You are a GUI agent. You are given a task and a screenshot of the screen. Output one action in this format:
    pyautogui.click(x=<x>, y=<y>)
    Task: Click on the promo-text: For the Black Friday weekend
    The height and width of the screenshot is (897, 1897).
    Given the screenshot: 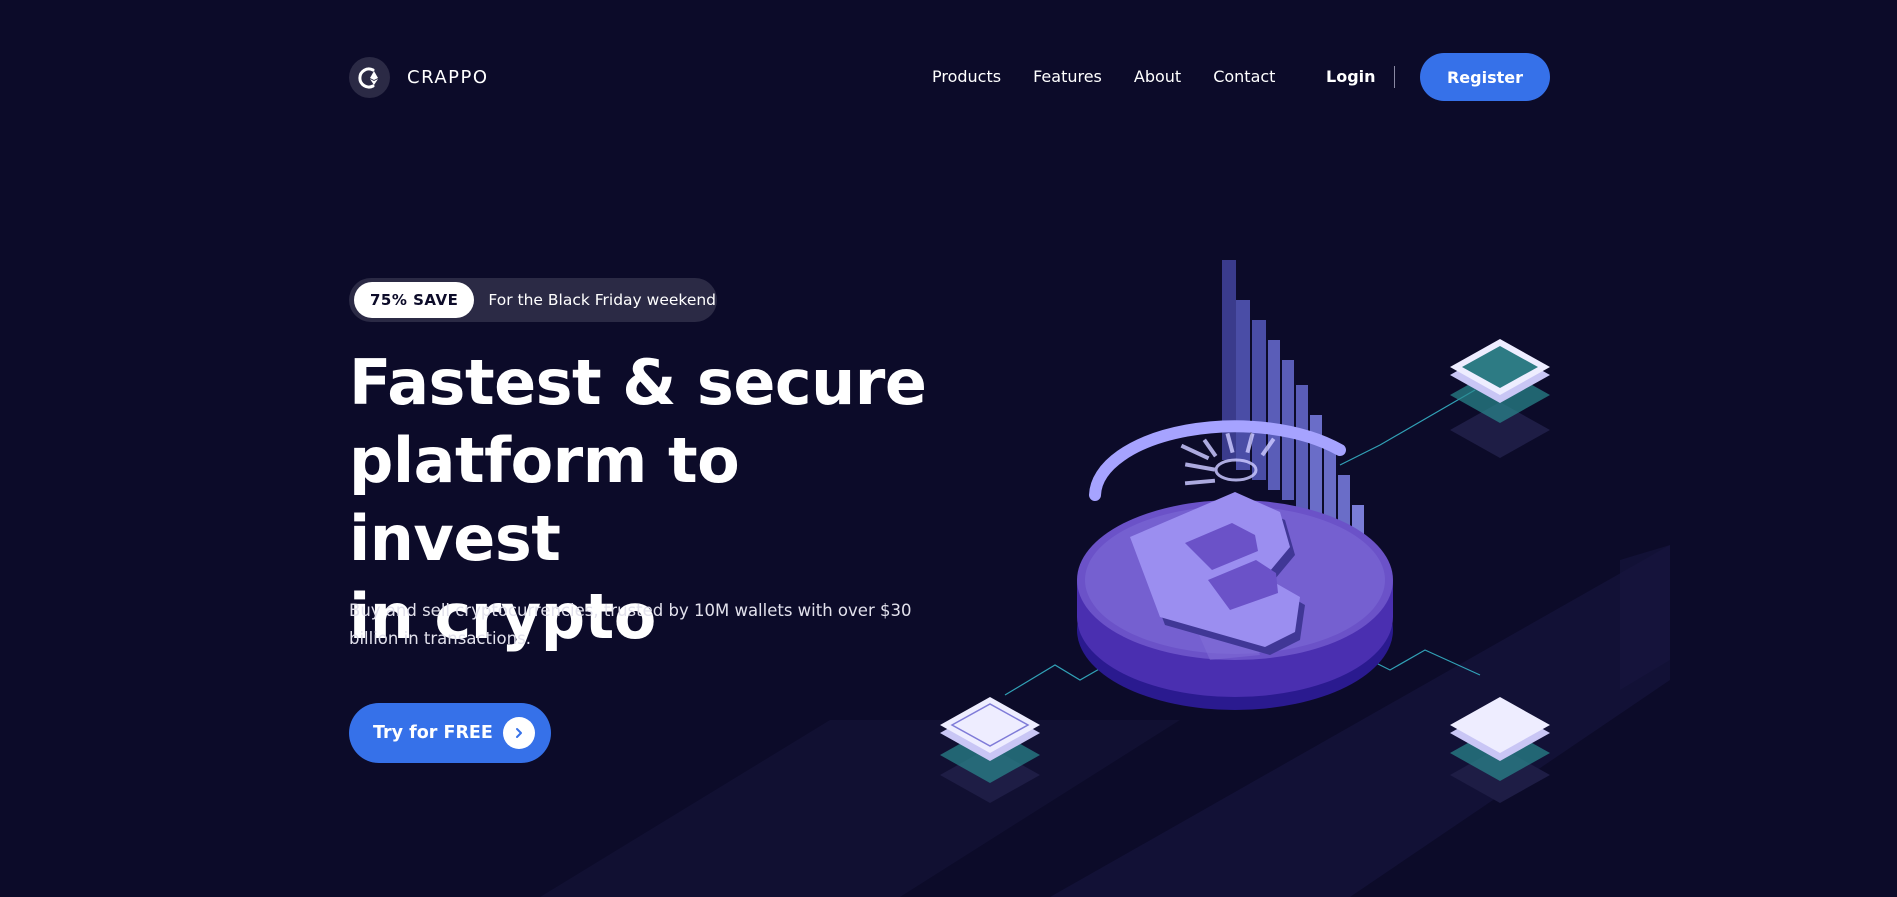 What is the action you would take?
    pyautogui.click(x=602, y=300)
    